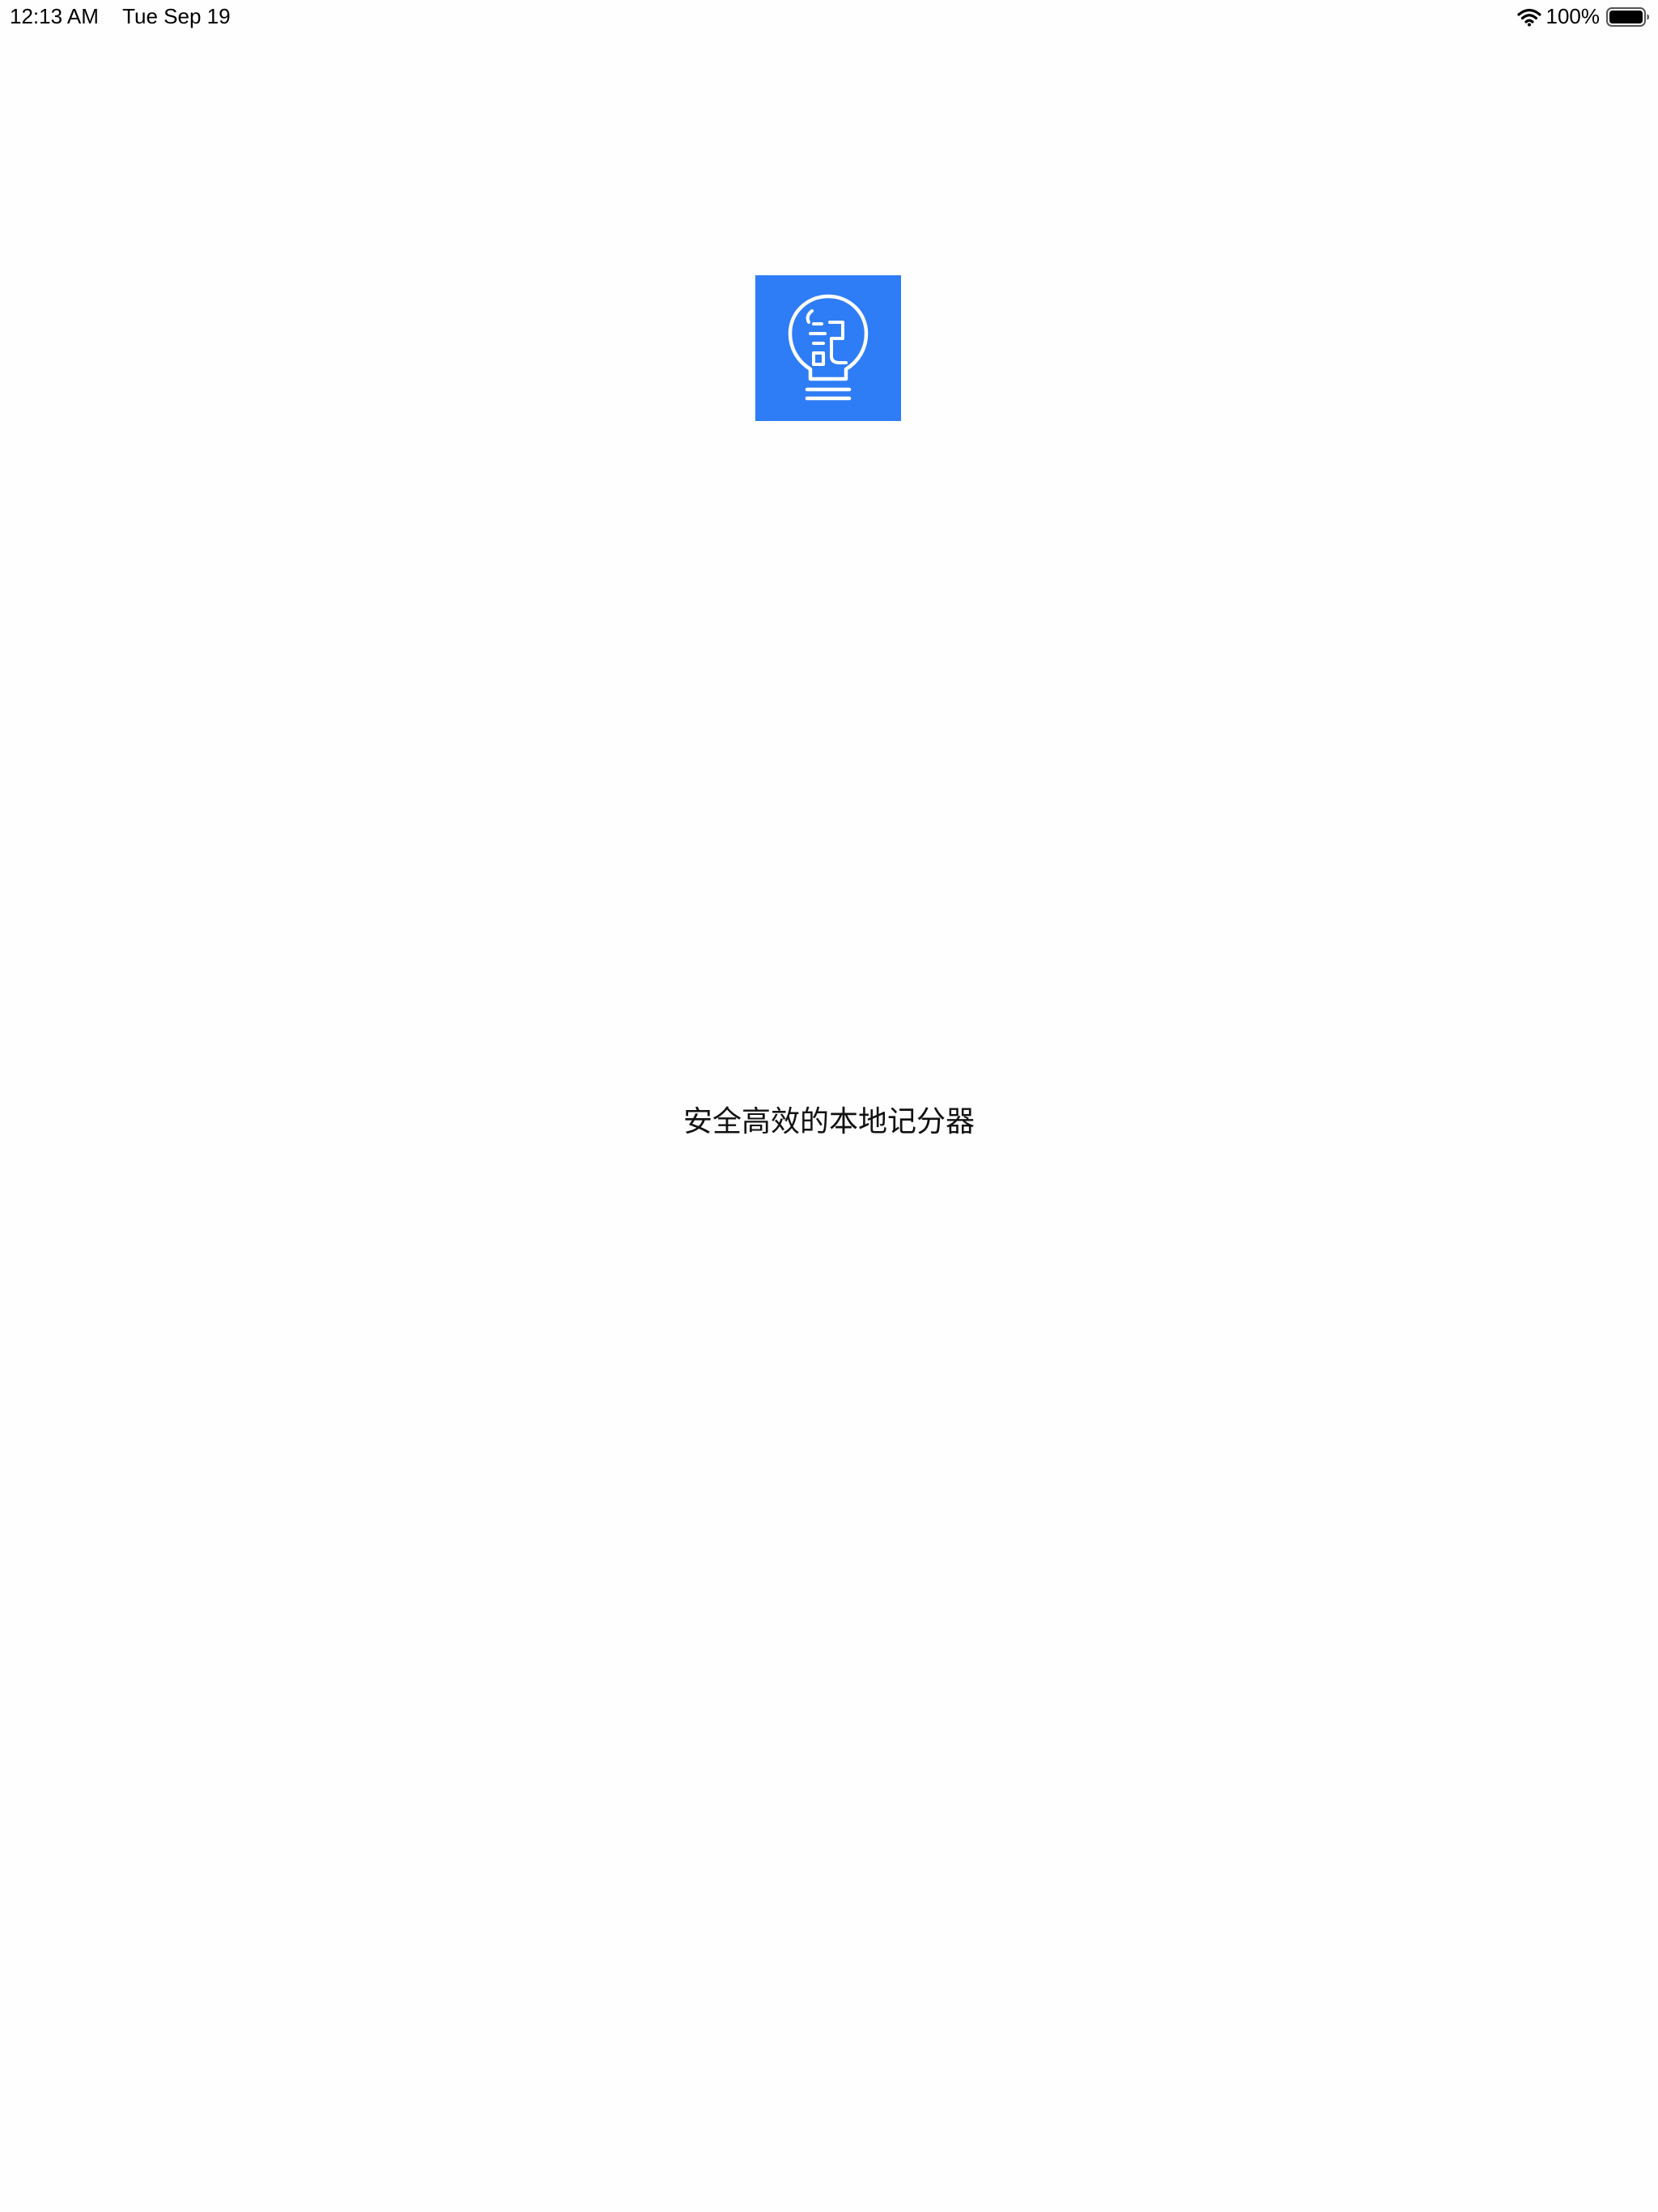 This screenshot has width=1658, height=2212. I want to click on status-right: 100%, so click(1583, 16).